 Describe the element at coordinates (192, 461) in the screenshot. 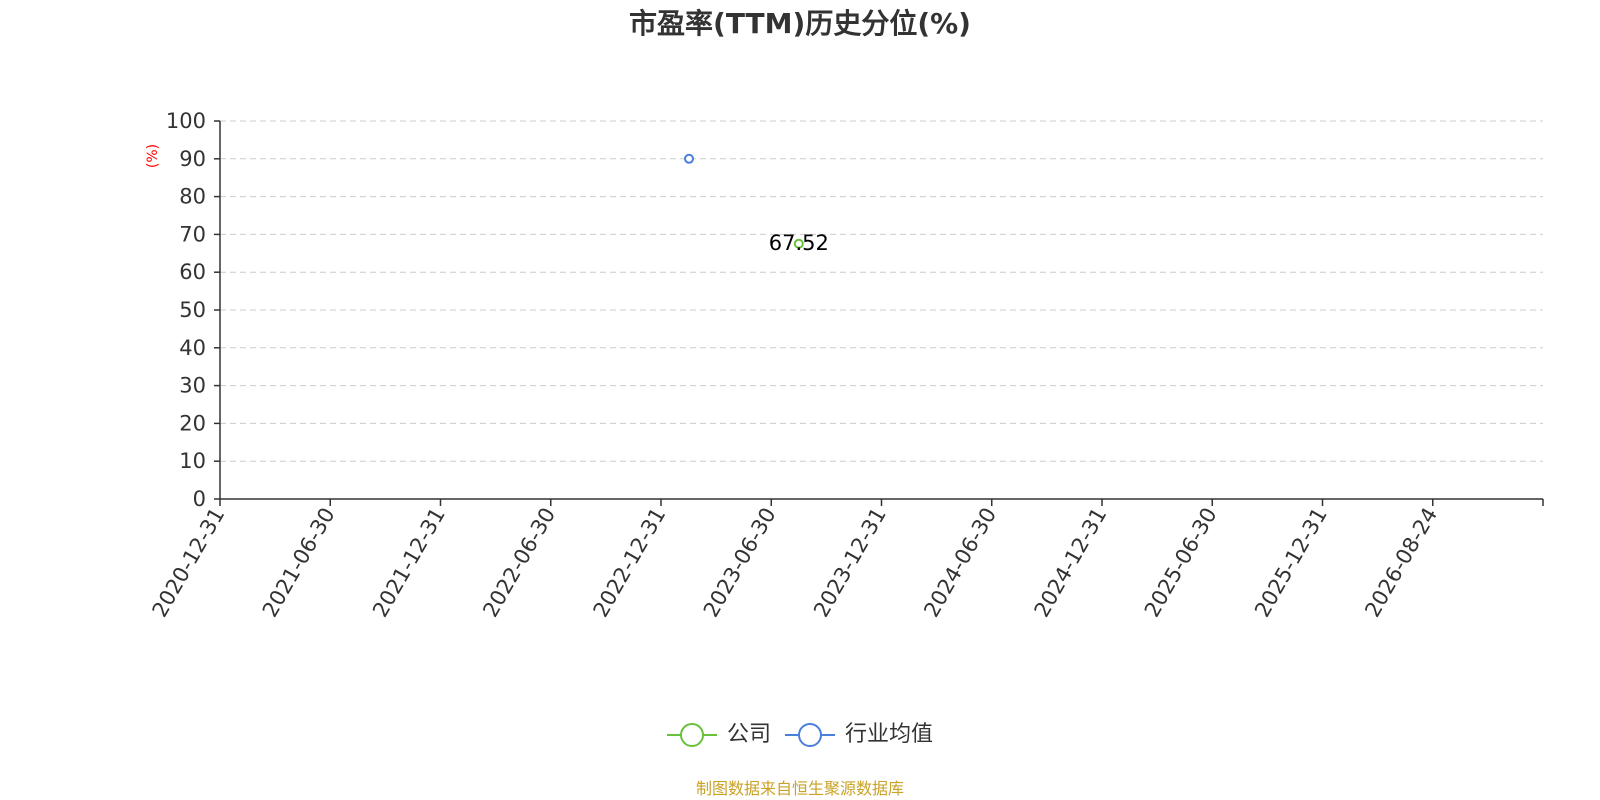

I see `y-tick-label: 10` at that location.